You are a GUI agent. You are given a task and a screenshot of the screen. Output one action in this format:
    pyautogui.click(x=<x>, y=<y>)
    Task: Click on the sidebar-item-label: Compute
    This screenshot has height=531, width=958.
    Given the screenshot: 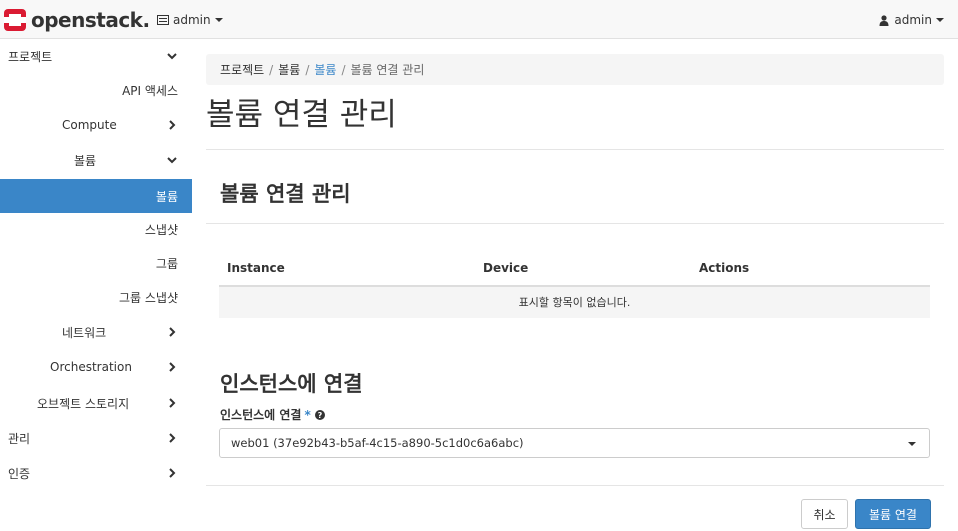 What is the action you would take?
    pyautogui.click(x=89, y=125)
    